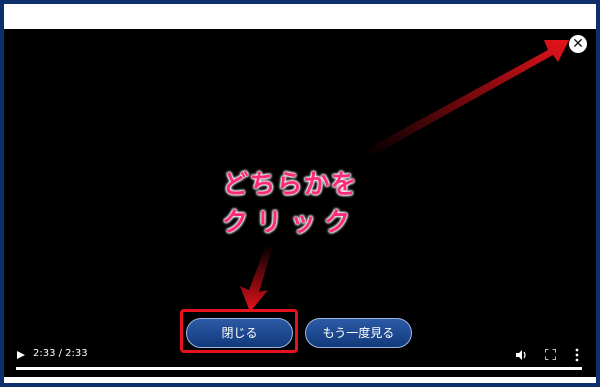 Image resolution: width=600 pixels, height=387 pixels. Describe the element at coordinates (300, 380) in the screenshot. I see `player-bottom-strip` at that location.